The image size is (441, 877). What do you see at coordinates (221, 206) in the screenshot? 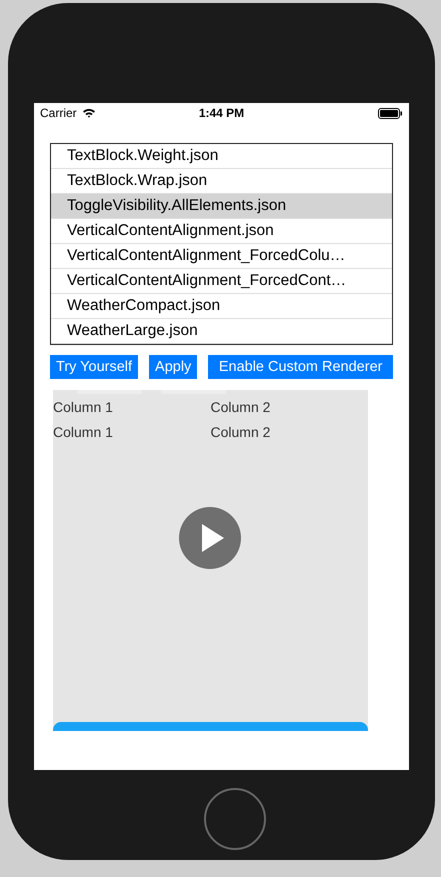
I see `file-list-item: ToggleVisibility.AllElements.json` at bounding box center [221, 206].